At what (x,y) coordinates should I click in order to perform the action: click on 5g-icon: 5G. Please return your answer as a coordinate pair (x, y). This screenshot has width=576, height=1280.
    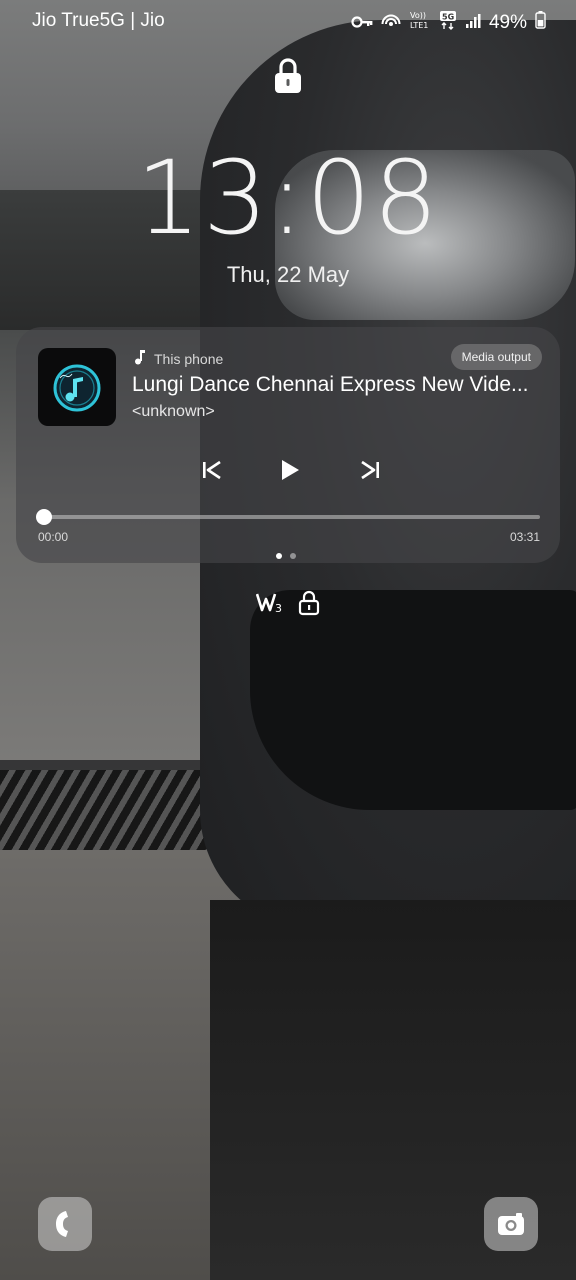
    Looking at the image, I should click on (448, 22).